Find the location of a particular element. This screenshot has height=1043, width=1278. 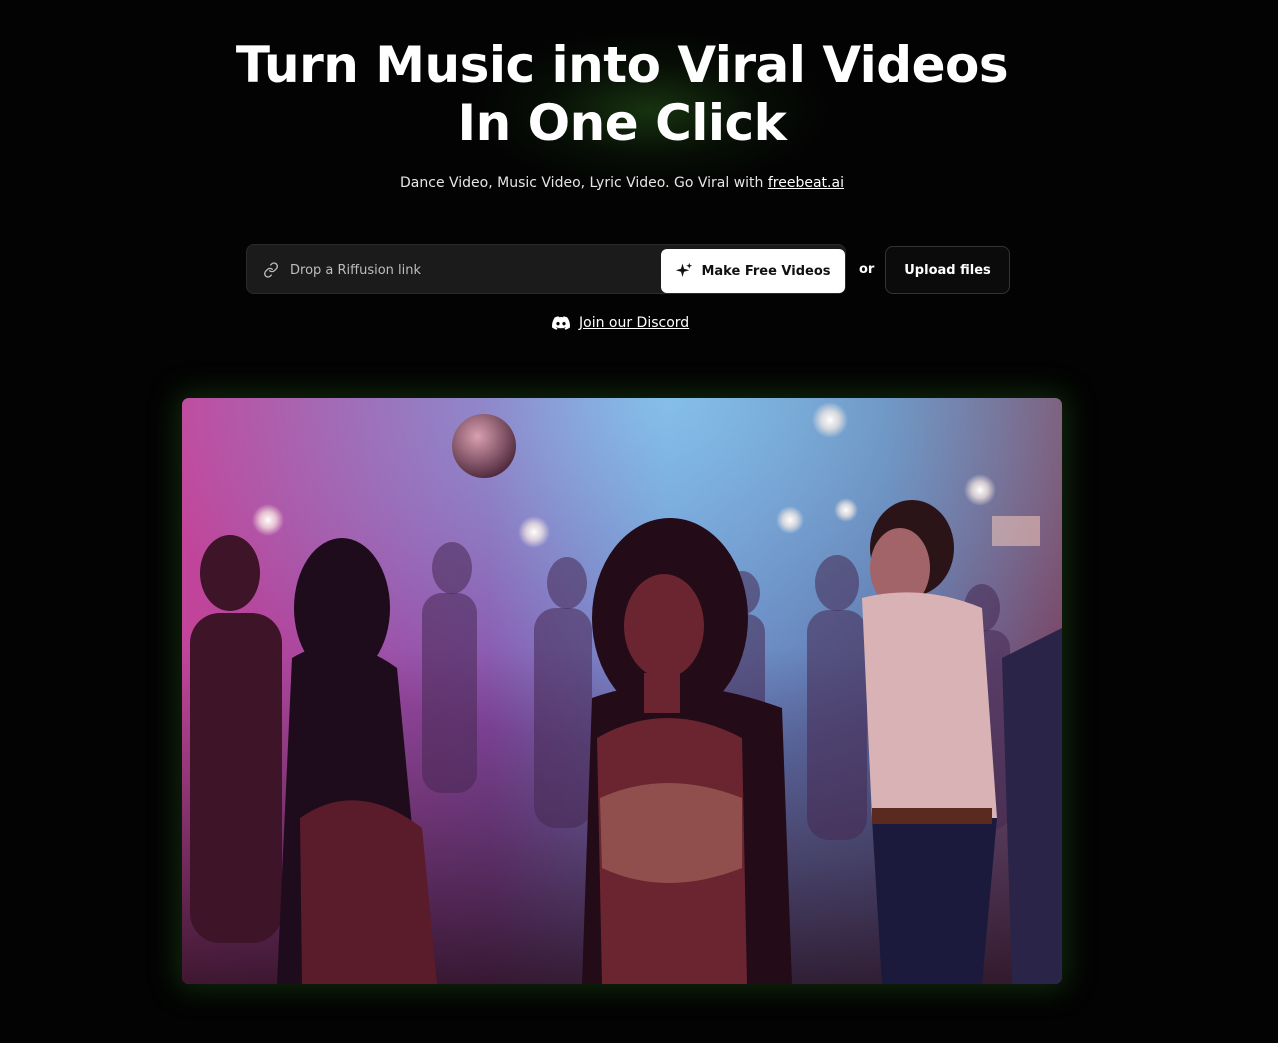

upload-files-label: Upload files is located at coordinates (947, 270).